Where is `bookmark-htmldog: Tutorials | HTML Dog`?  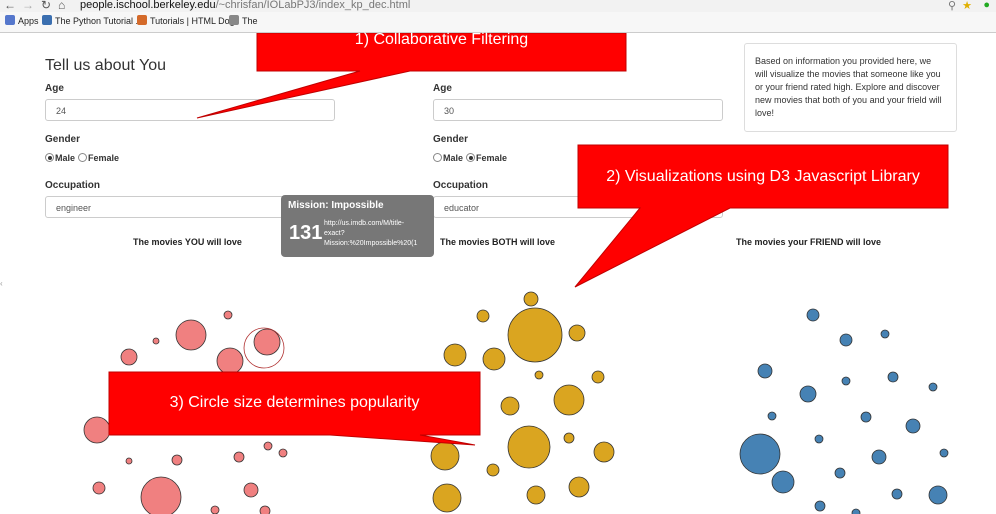 bookmark-htmldog: Tutorials | HTML Dog is located at coordinates (186, 20).